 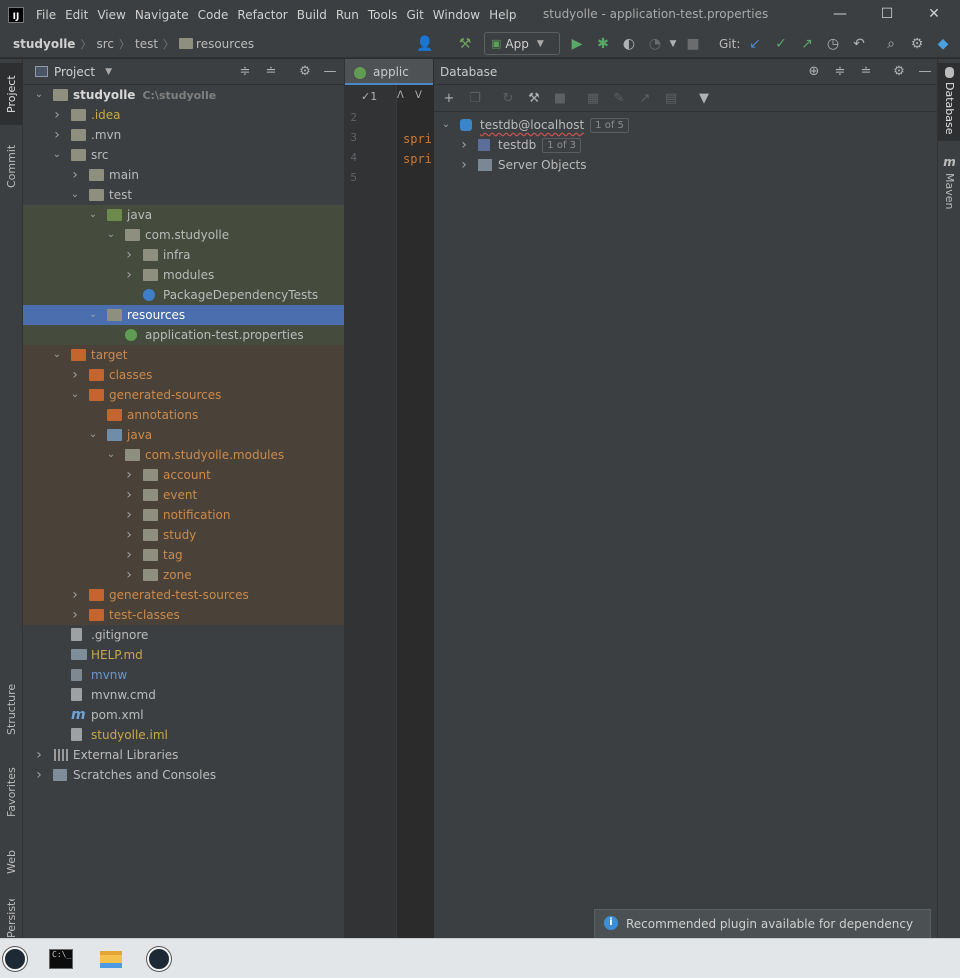 I want to click on tree-node: › event, so click(x=183, y=495).